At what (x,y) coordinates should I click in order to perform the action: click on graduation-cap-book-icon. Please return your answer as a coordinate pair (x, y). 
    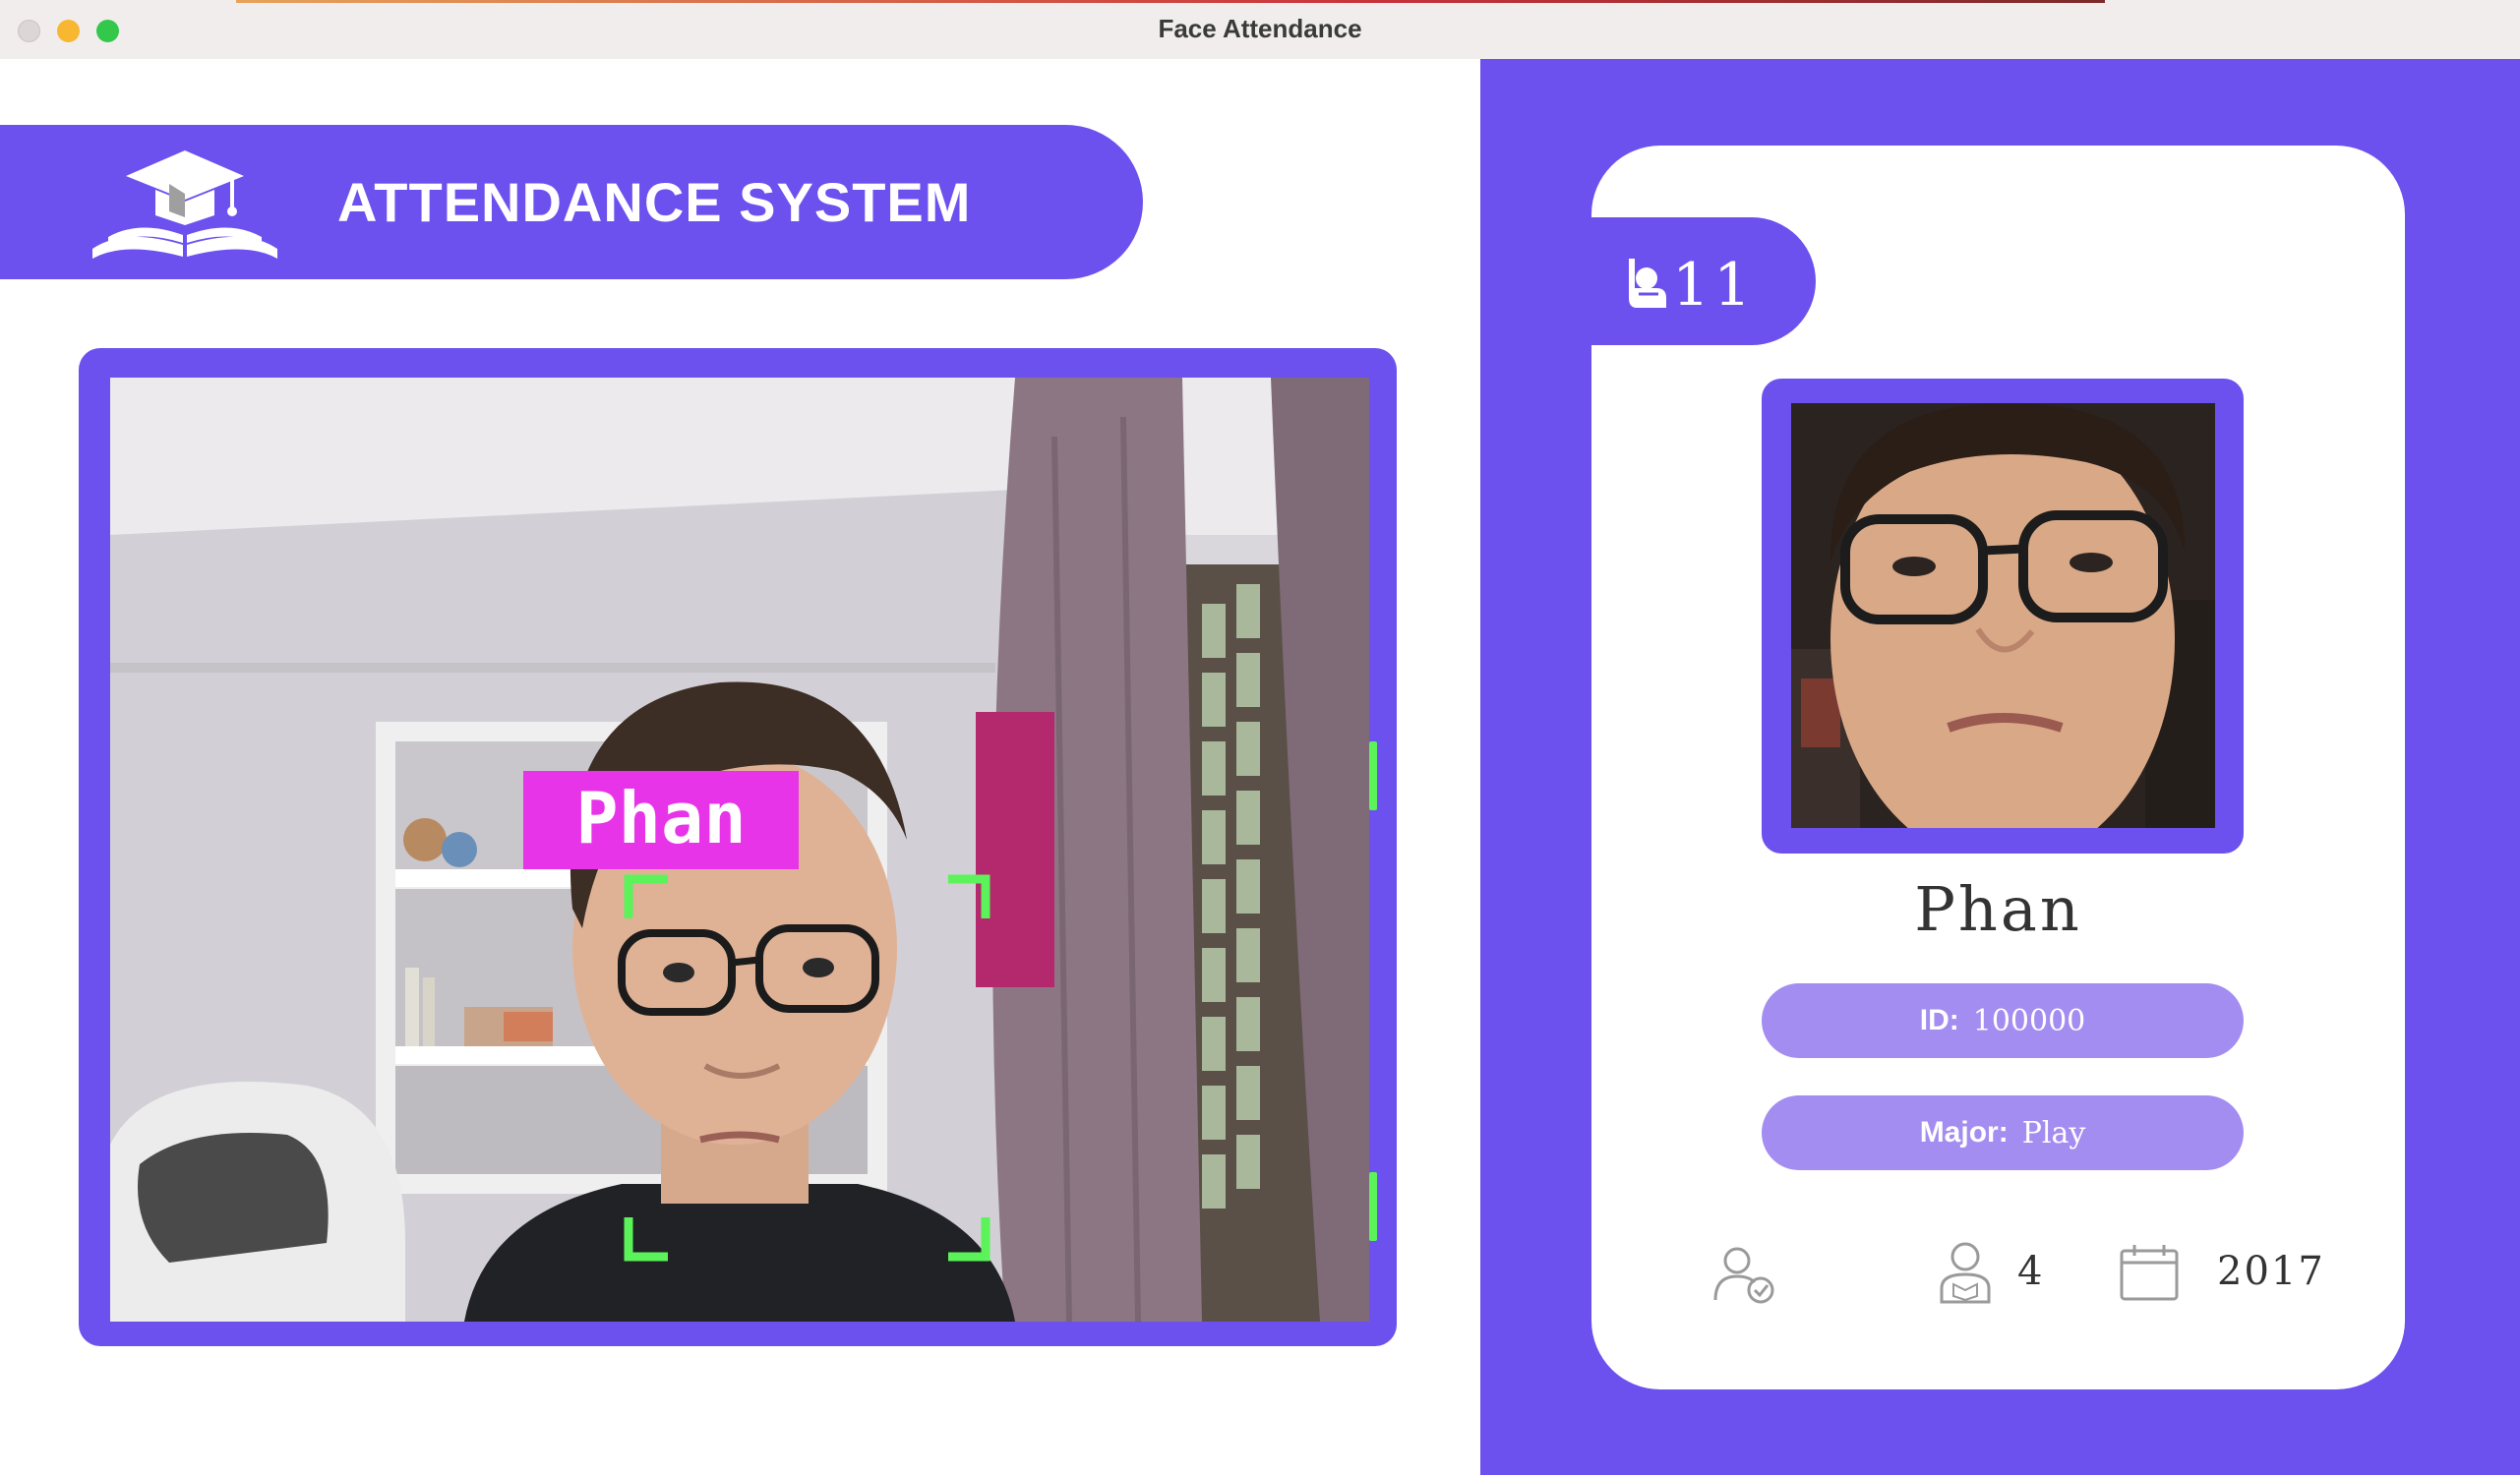
    Looking at the image, I should click on (184, 204).